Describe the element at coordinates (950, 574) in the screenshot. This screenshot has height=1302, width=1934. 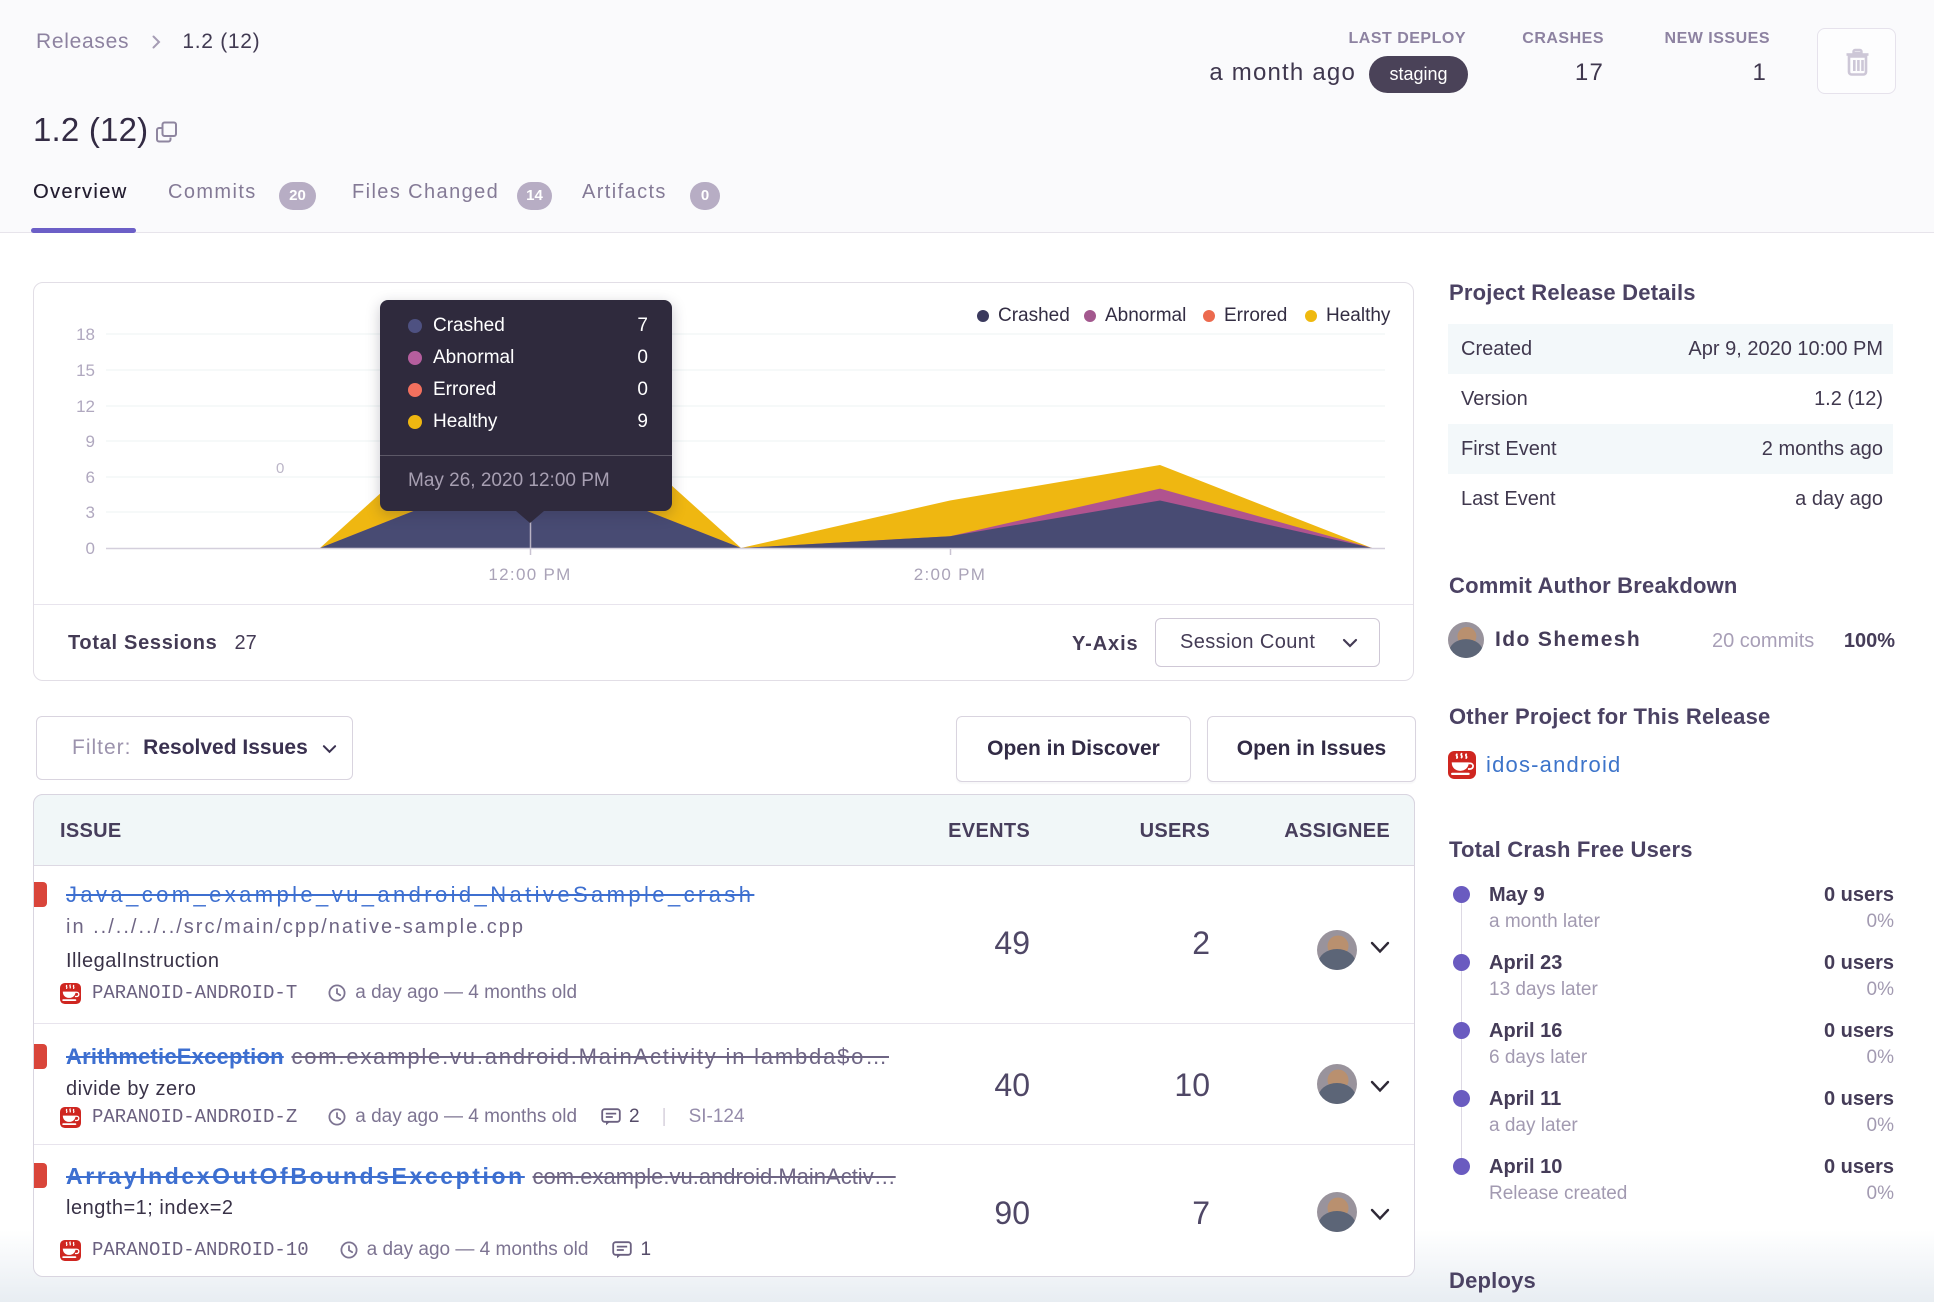
I see `svg-text: 2:00 PM` at that location.